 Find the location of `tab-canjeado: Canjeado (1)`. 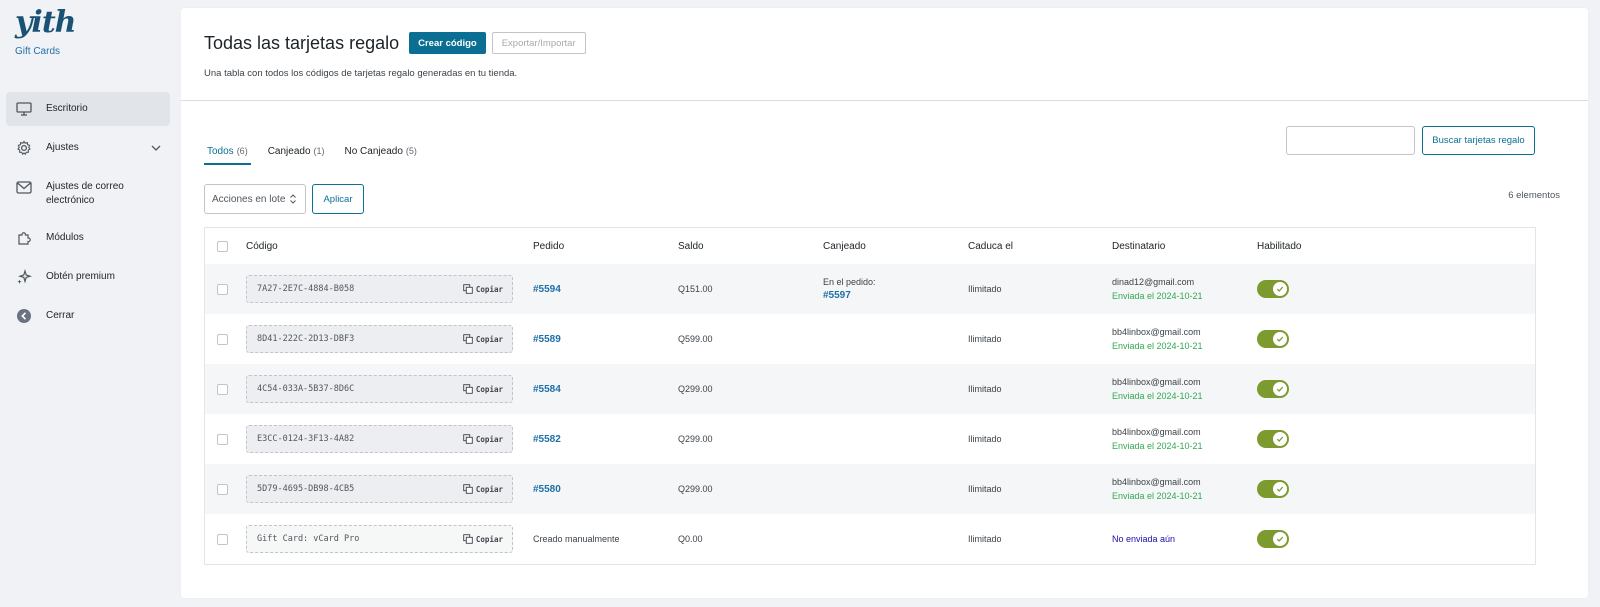

tab-canjeado: Canjeado (1) is located at coordinates (296, 155).